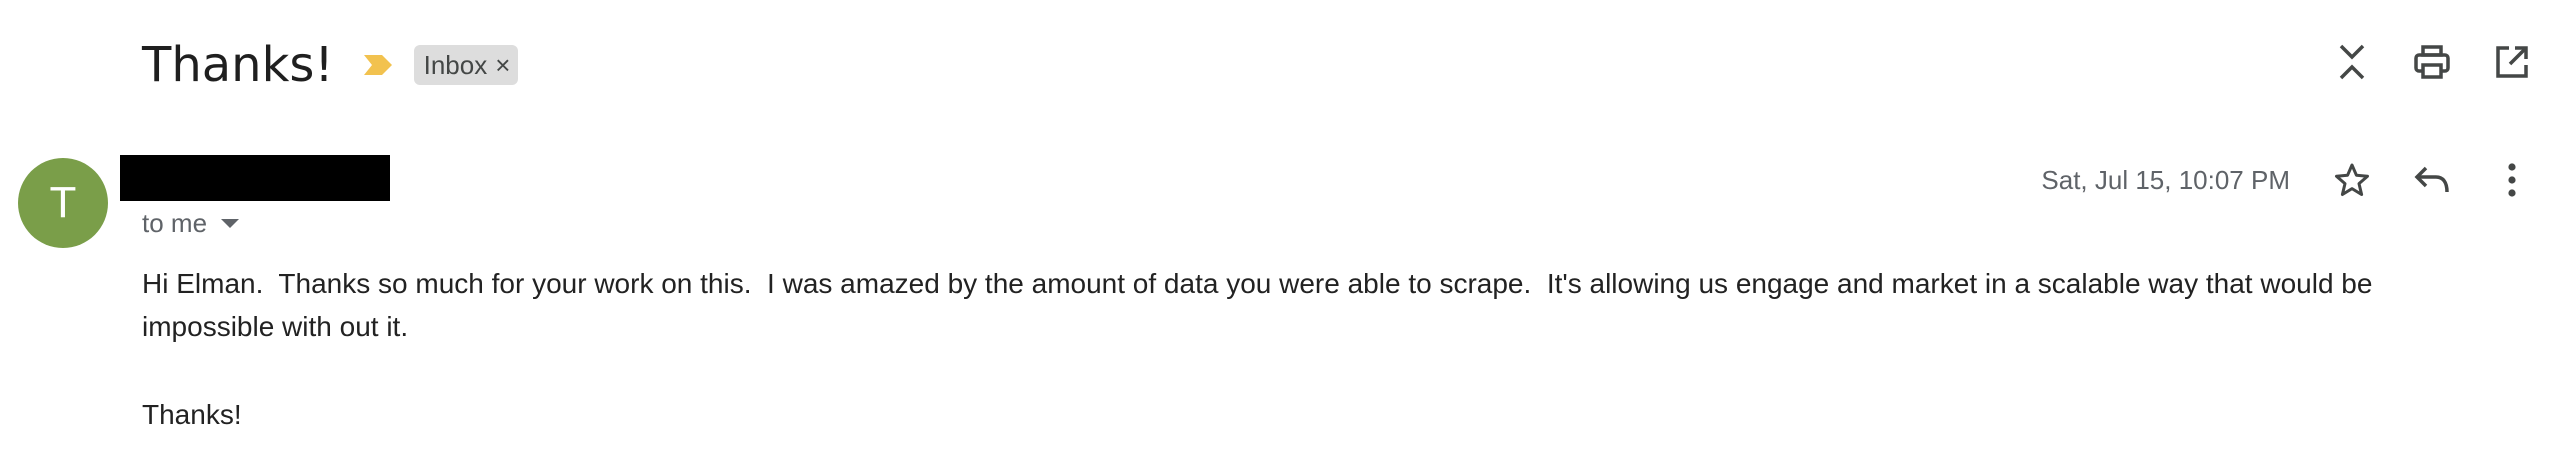 The height and width of the screenshot is (468, 2552). What do you see at coordinates (63, 203) in the screenshot?
I see `sender-avatar: T` at bounding box center [63, 203].